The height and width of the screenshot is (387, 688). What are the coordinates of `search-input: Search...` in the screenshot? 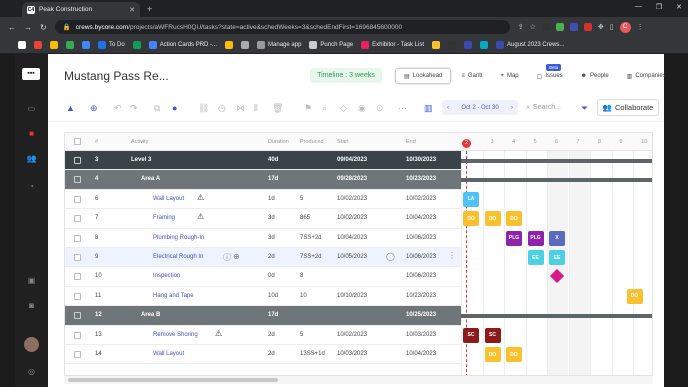 It's located at (547, 107).